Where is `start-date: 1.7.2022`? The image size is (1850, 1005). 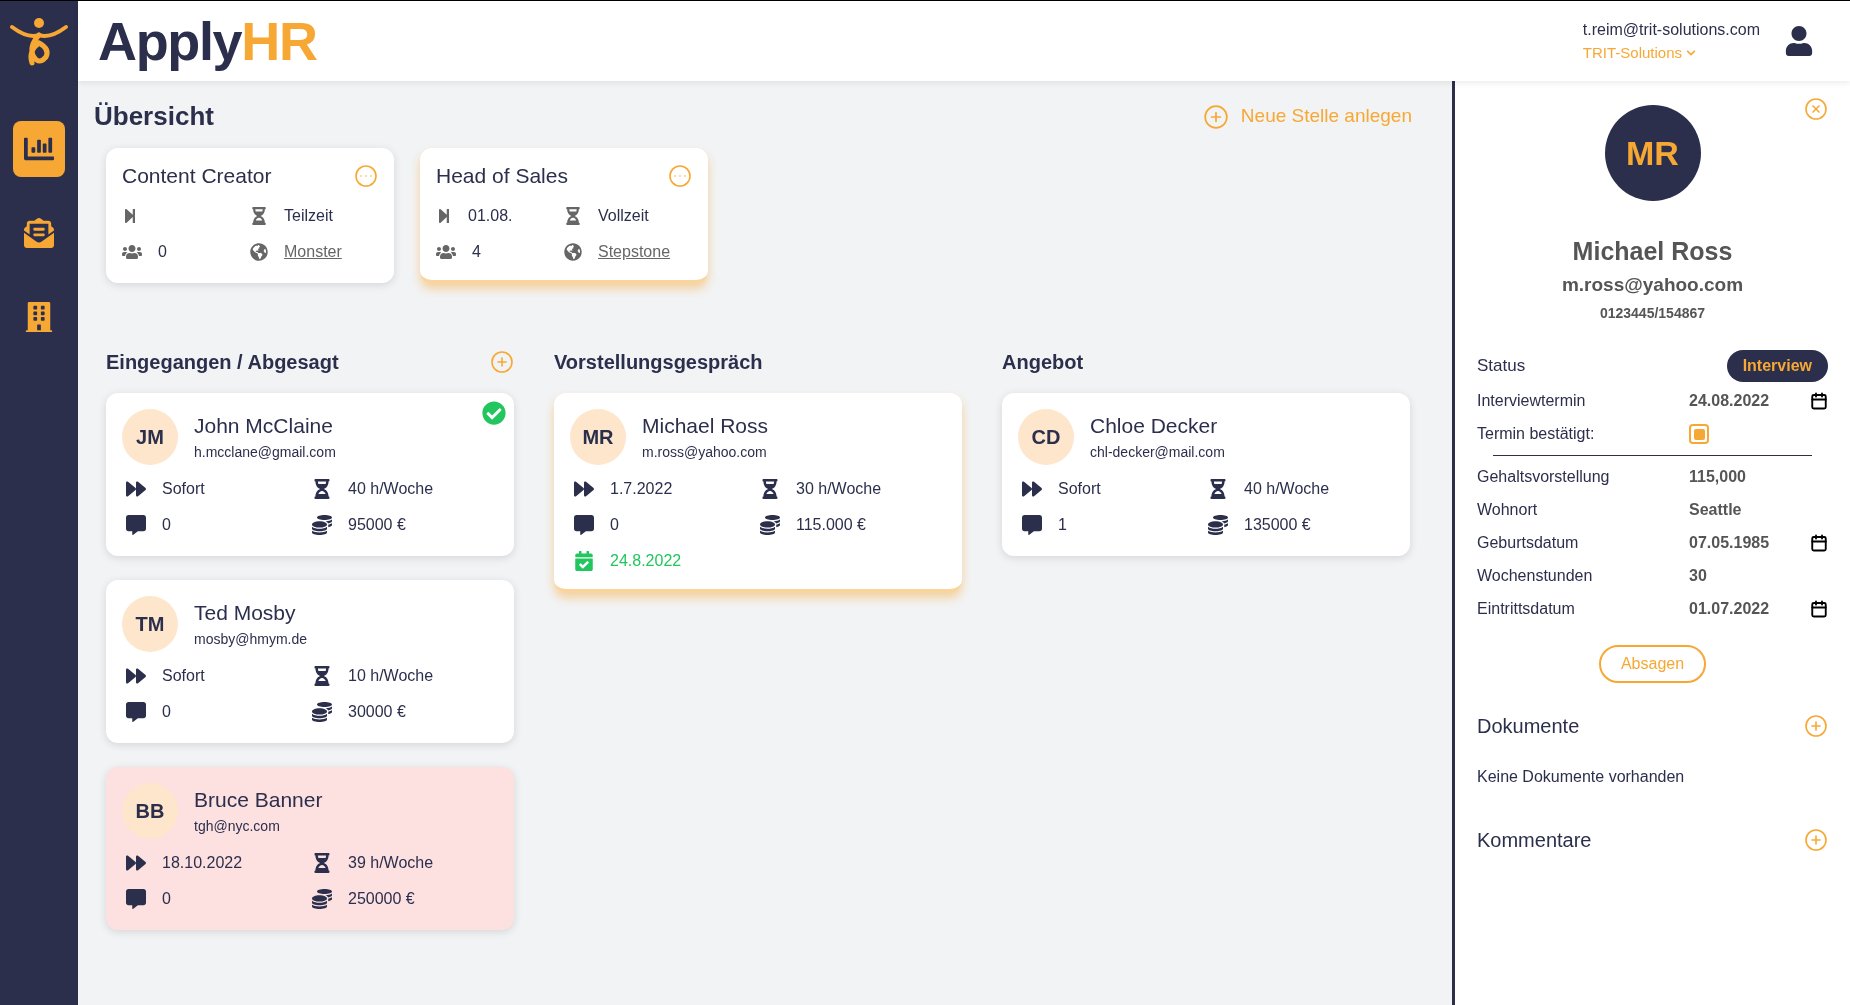 start-date: 1.7.2022 is located at coordinates (641, 488).